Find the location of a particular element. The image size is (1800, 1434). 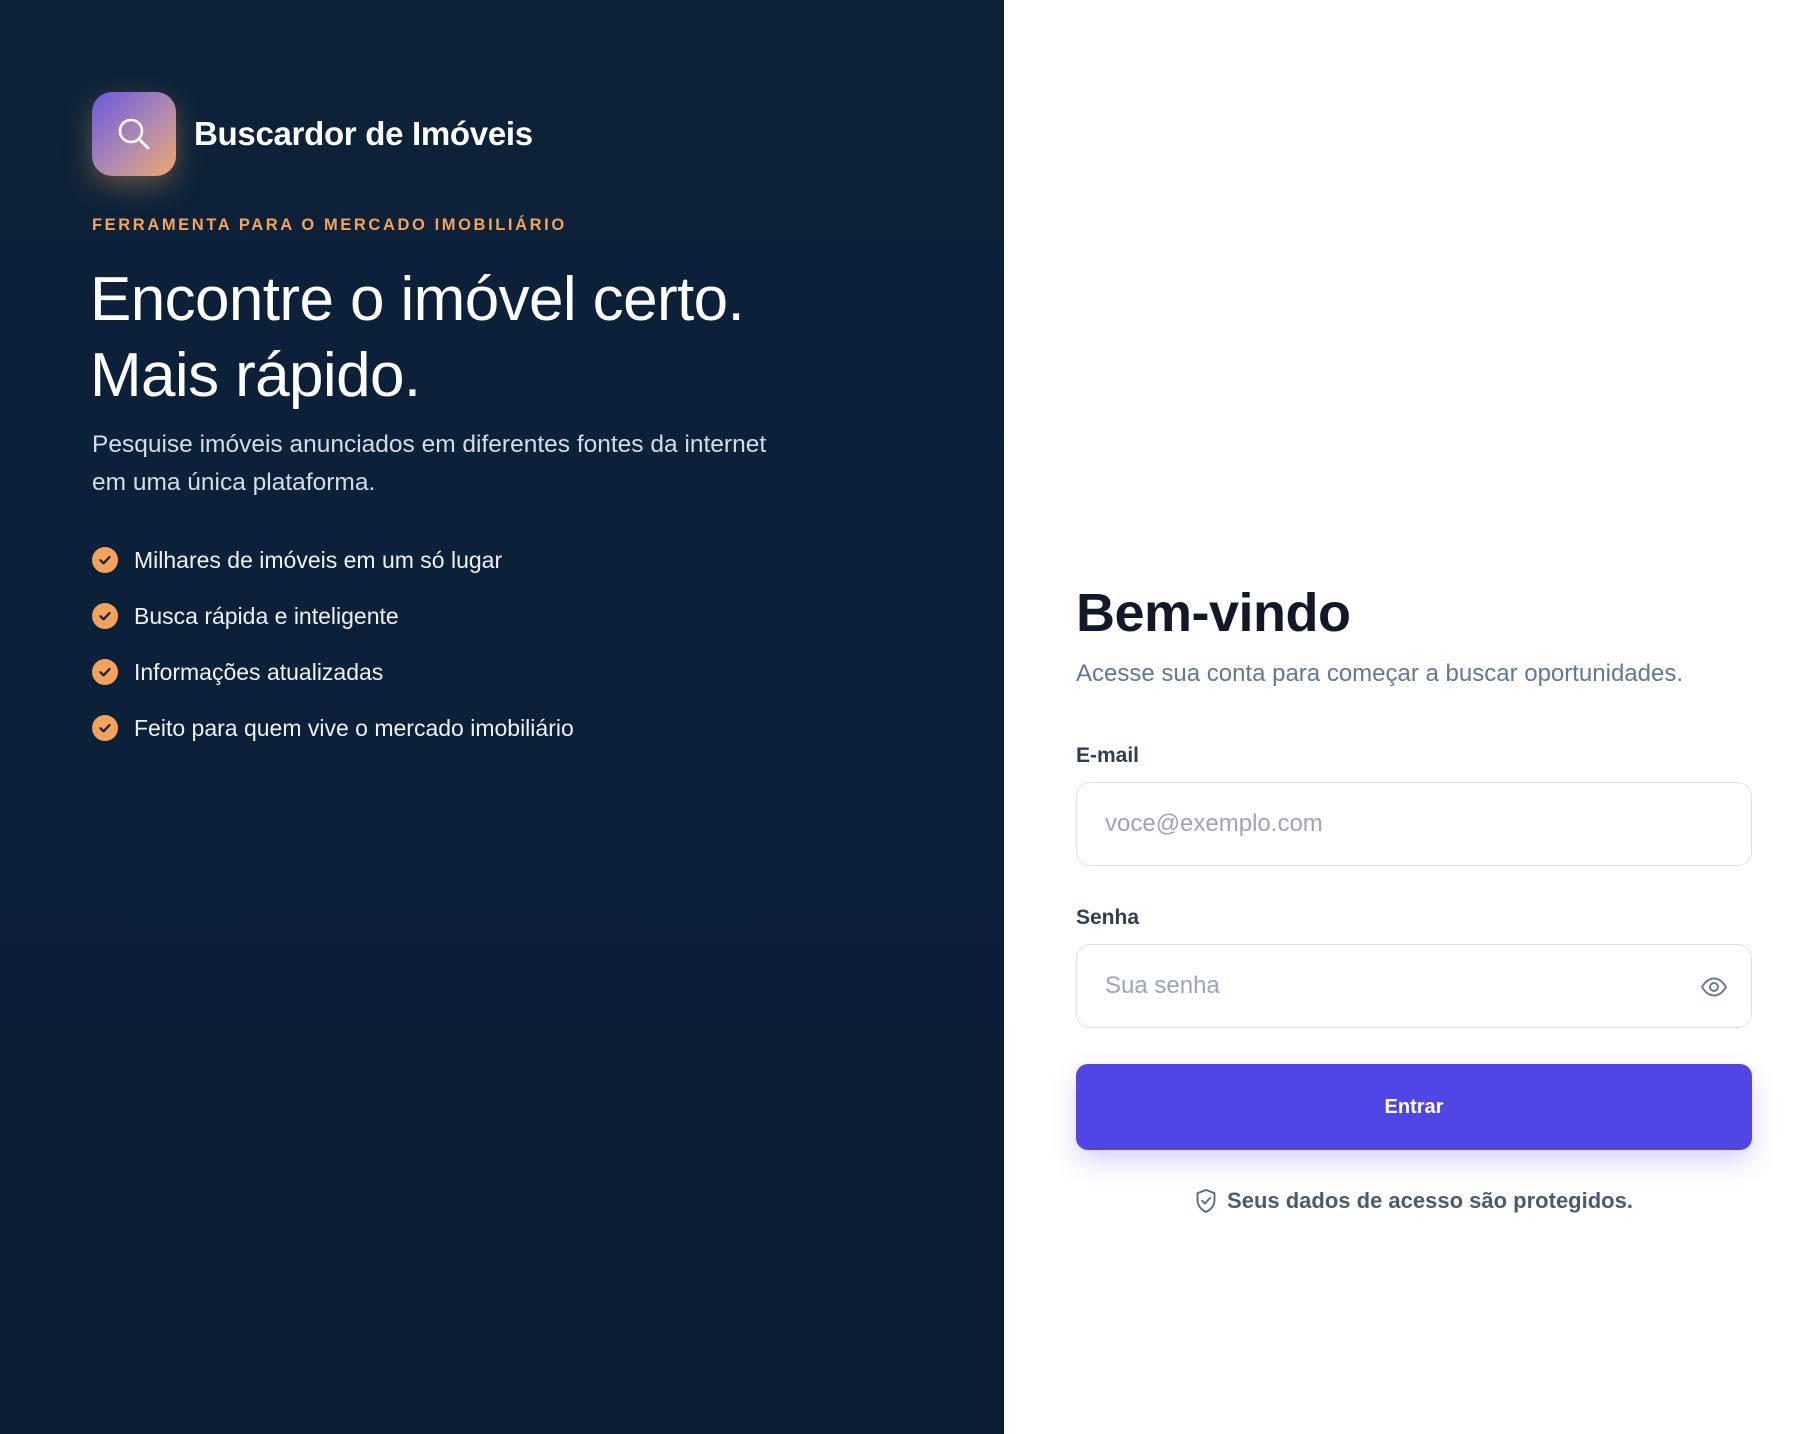

email-field is located at coordinates (1414, 824).